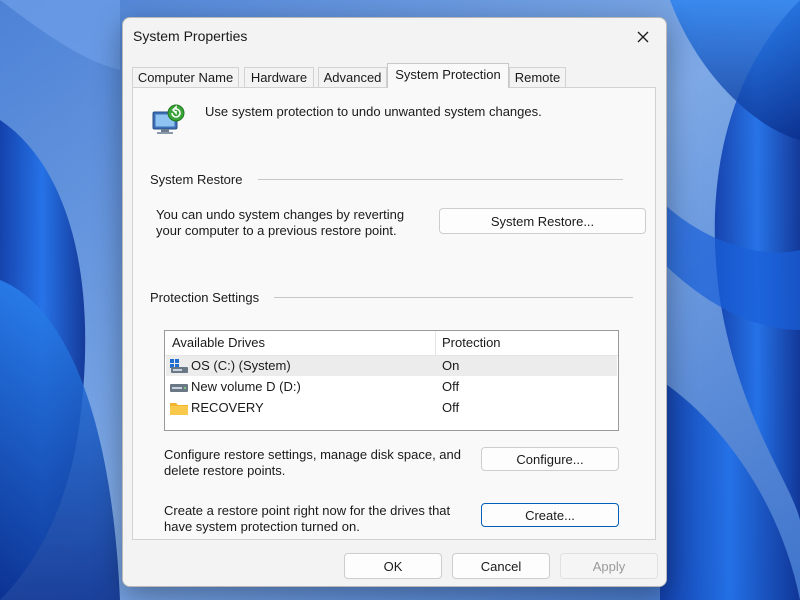  I want to click on drive-name: OS (C:) (System), so click(241, 365).